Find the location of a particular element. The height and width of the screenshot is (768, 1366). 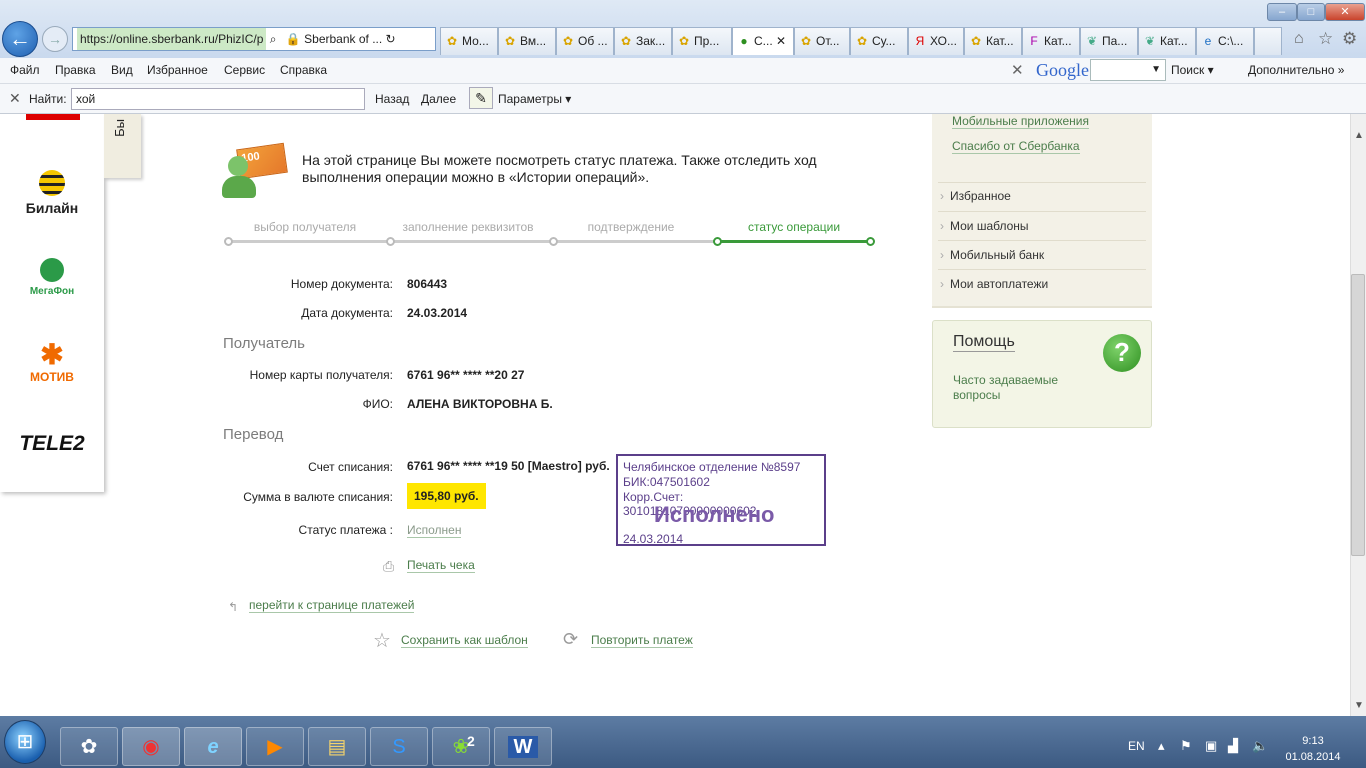

minimize-button: – is located at coordinates (1282, 12).